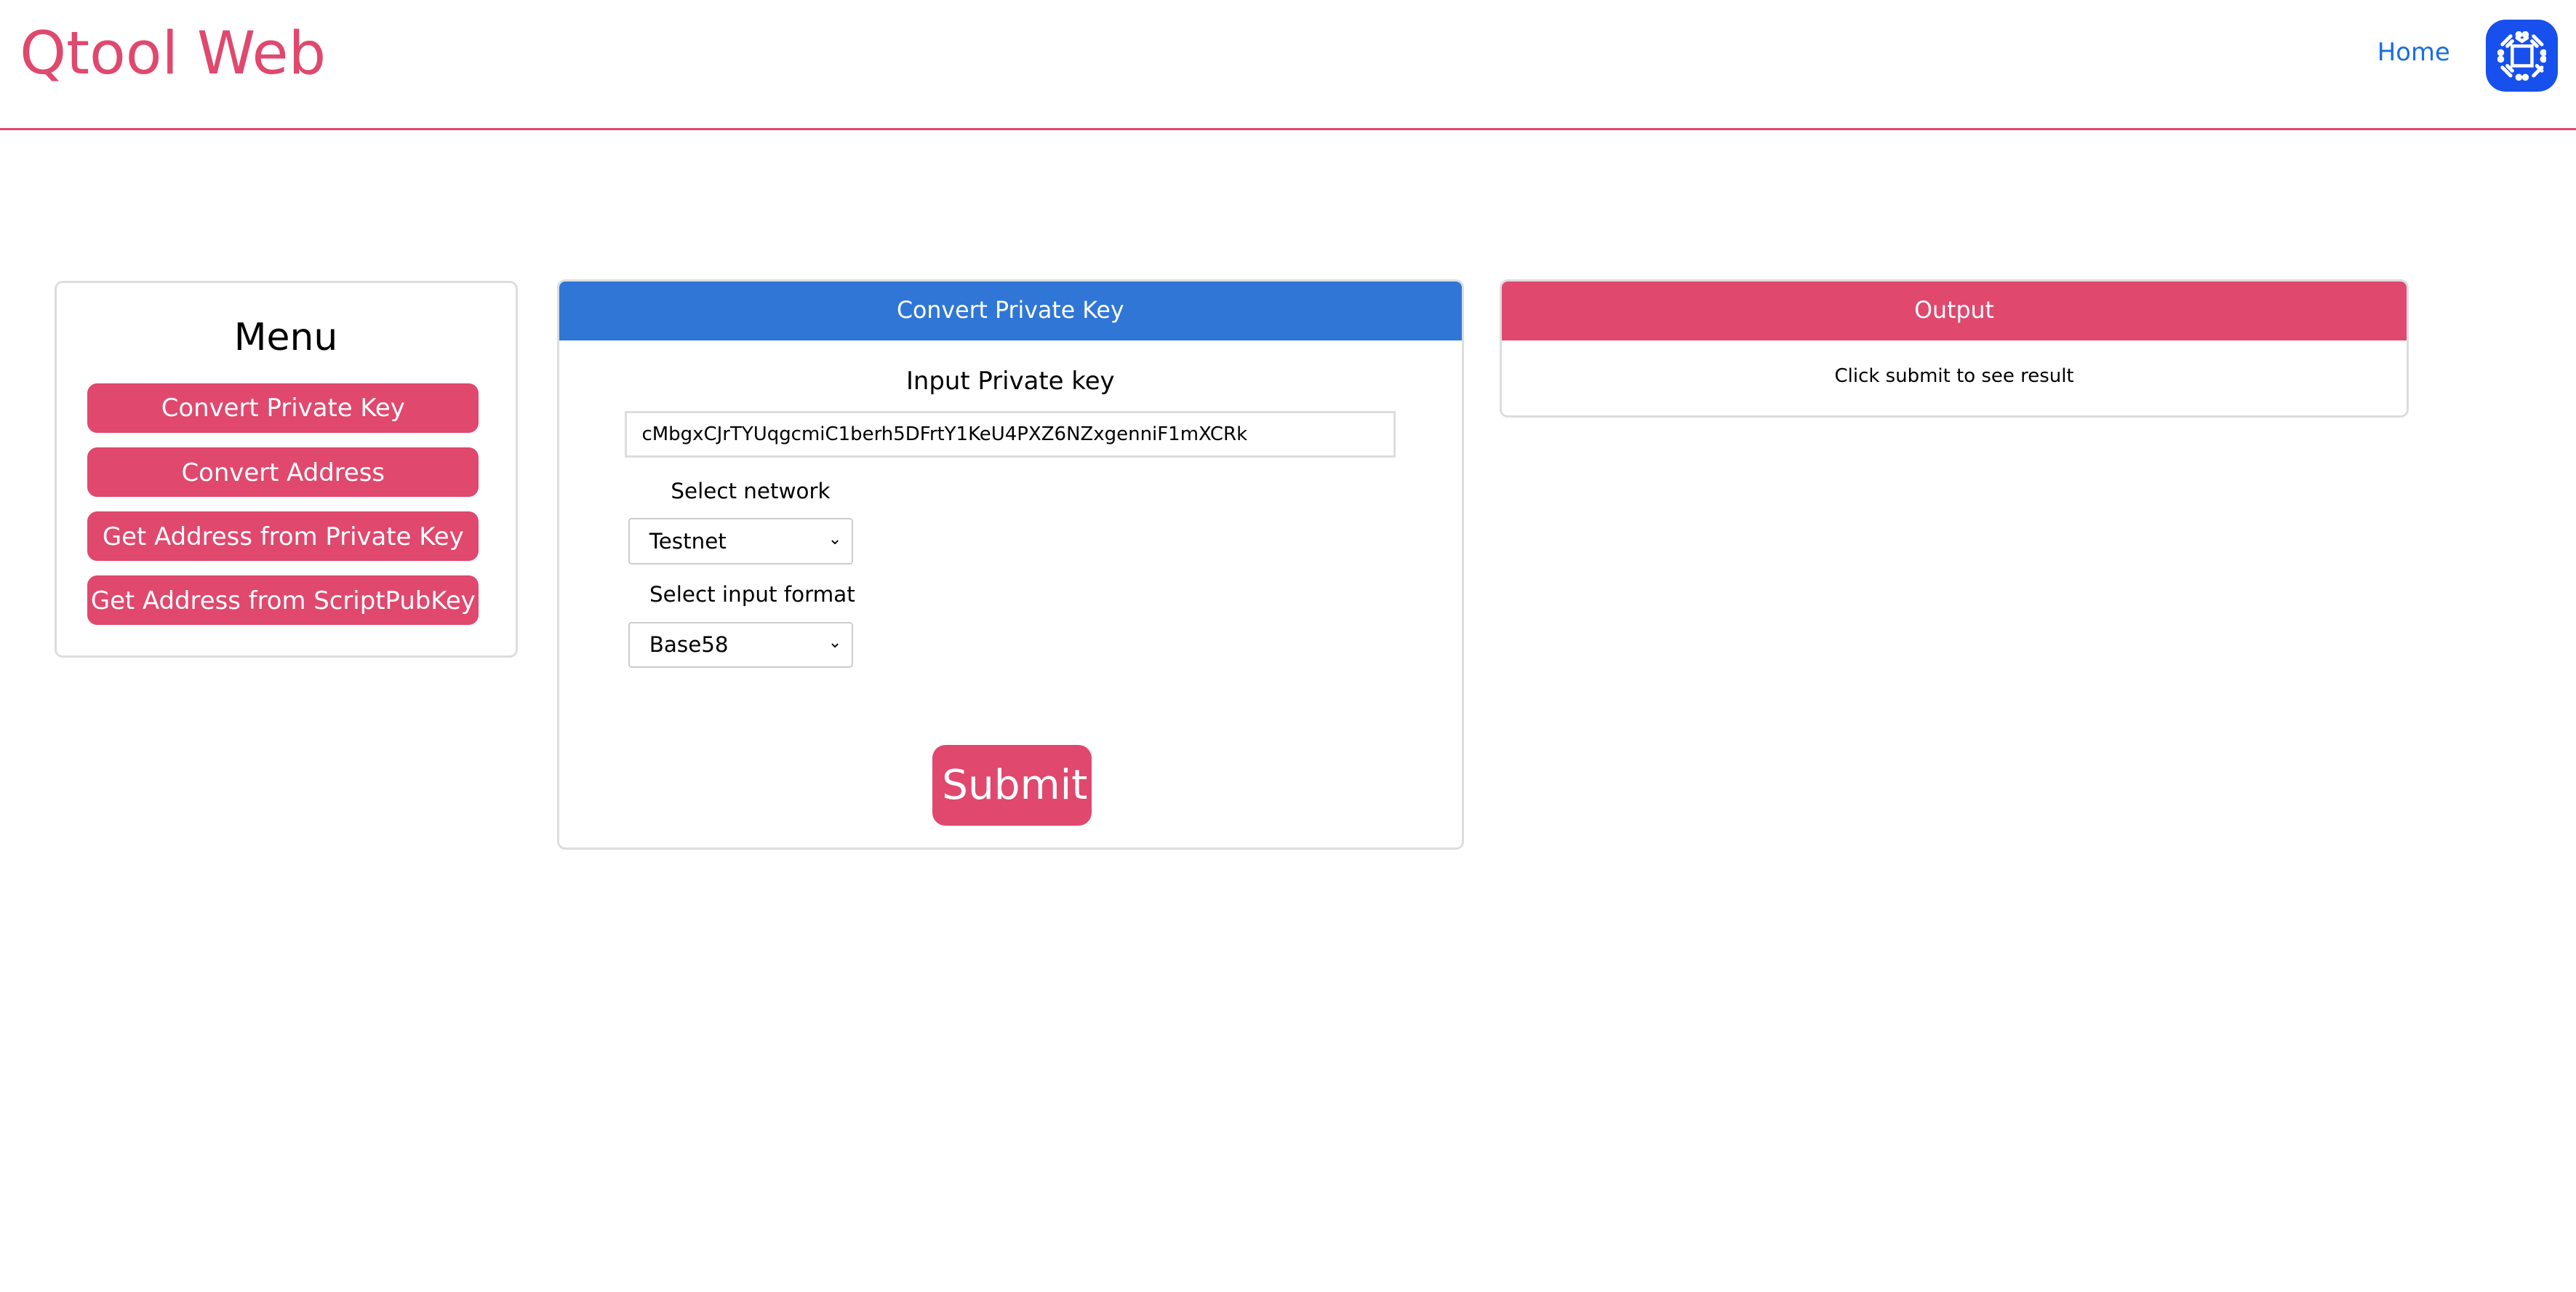 The height and width of the screenshot is (1292, 2576). What do you see at coordinates (283, 600) in the screenshot?
I see `menu-address-from-scriptpubkey-button: Get Address from ScriptPubKey` at bounding box center [283, 600].